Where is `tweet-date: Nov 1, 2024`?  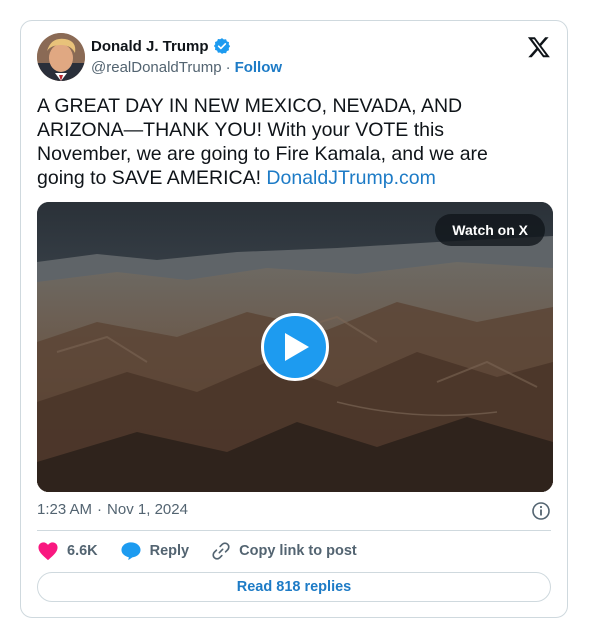
tweet-date: Nov 1, 2024 is located at coordinates (147, 509).